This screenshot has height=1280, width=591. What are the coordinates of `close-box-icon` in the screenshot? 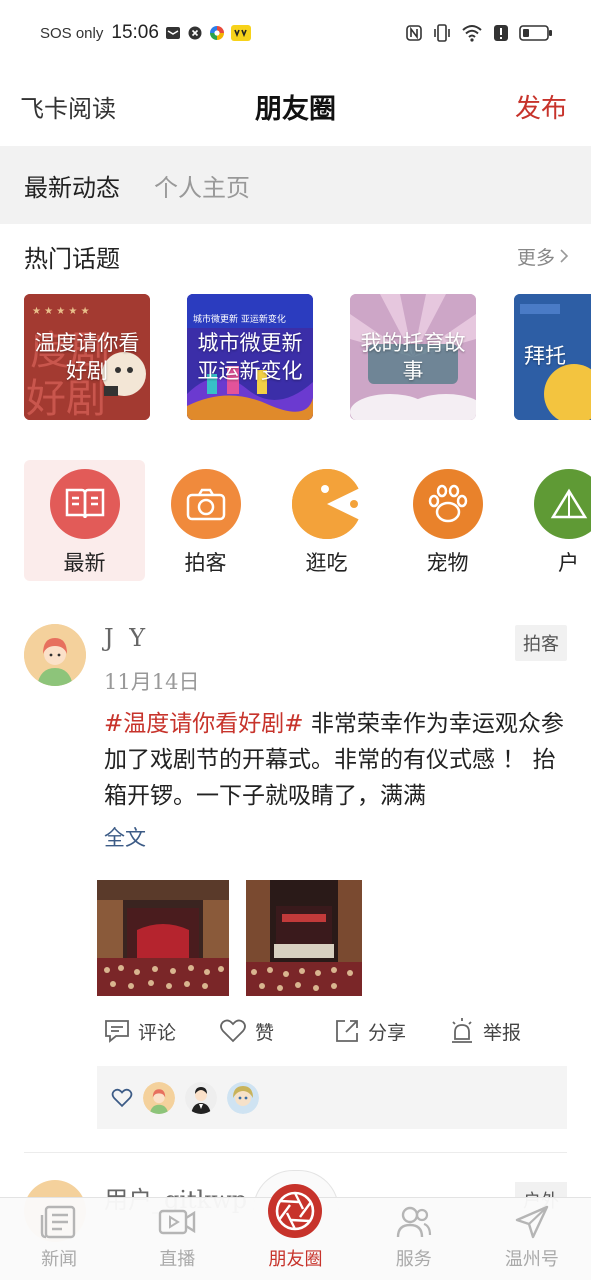 It's located at (195, 33).